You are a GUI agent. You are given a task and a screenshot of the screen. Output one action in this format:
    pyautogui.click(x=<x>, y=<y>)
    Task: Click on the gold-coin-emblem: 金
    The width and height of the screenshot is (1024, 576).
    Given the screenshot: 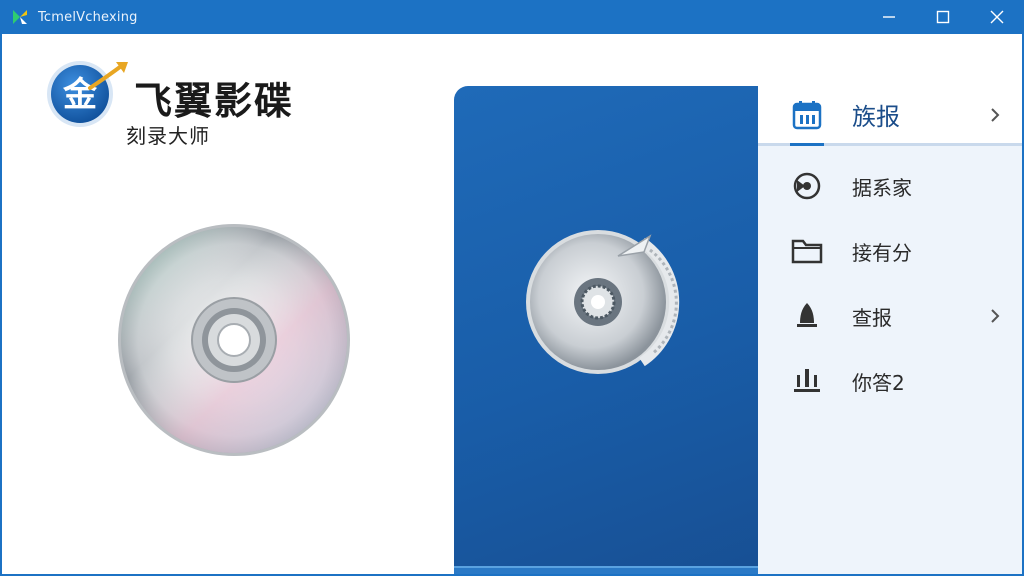 What is the action you would take?
    pyautogui.click(x=87, y=94)
    